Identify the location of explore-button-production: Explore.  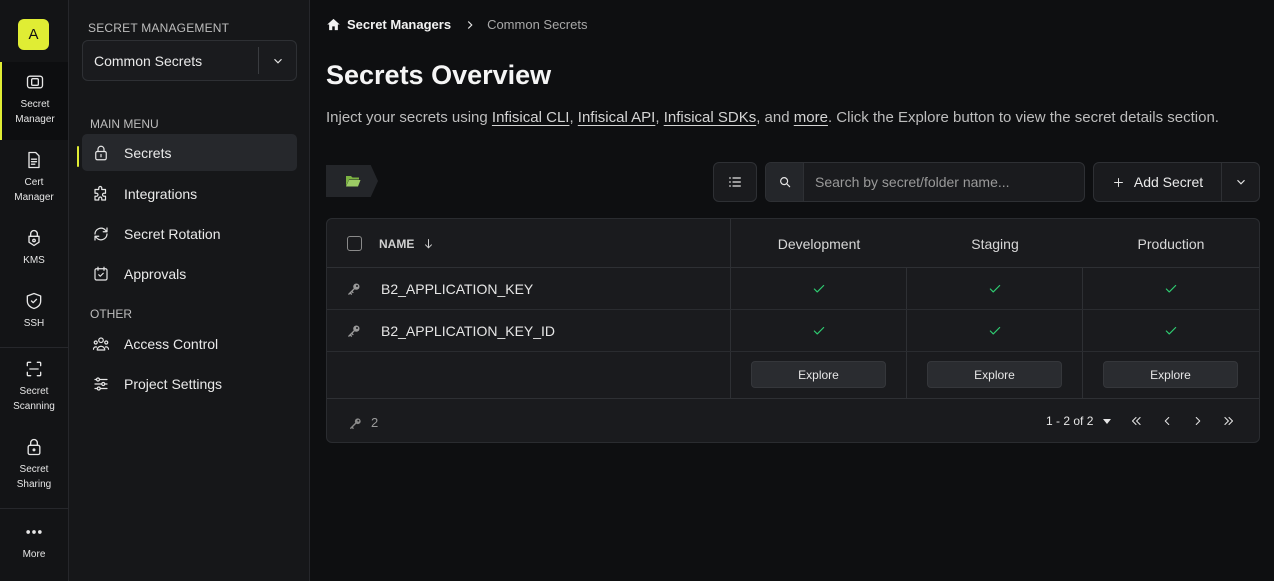
(1170, 374).